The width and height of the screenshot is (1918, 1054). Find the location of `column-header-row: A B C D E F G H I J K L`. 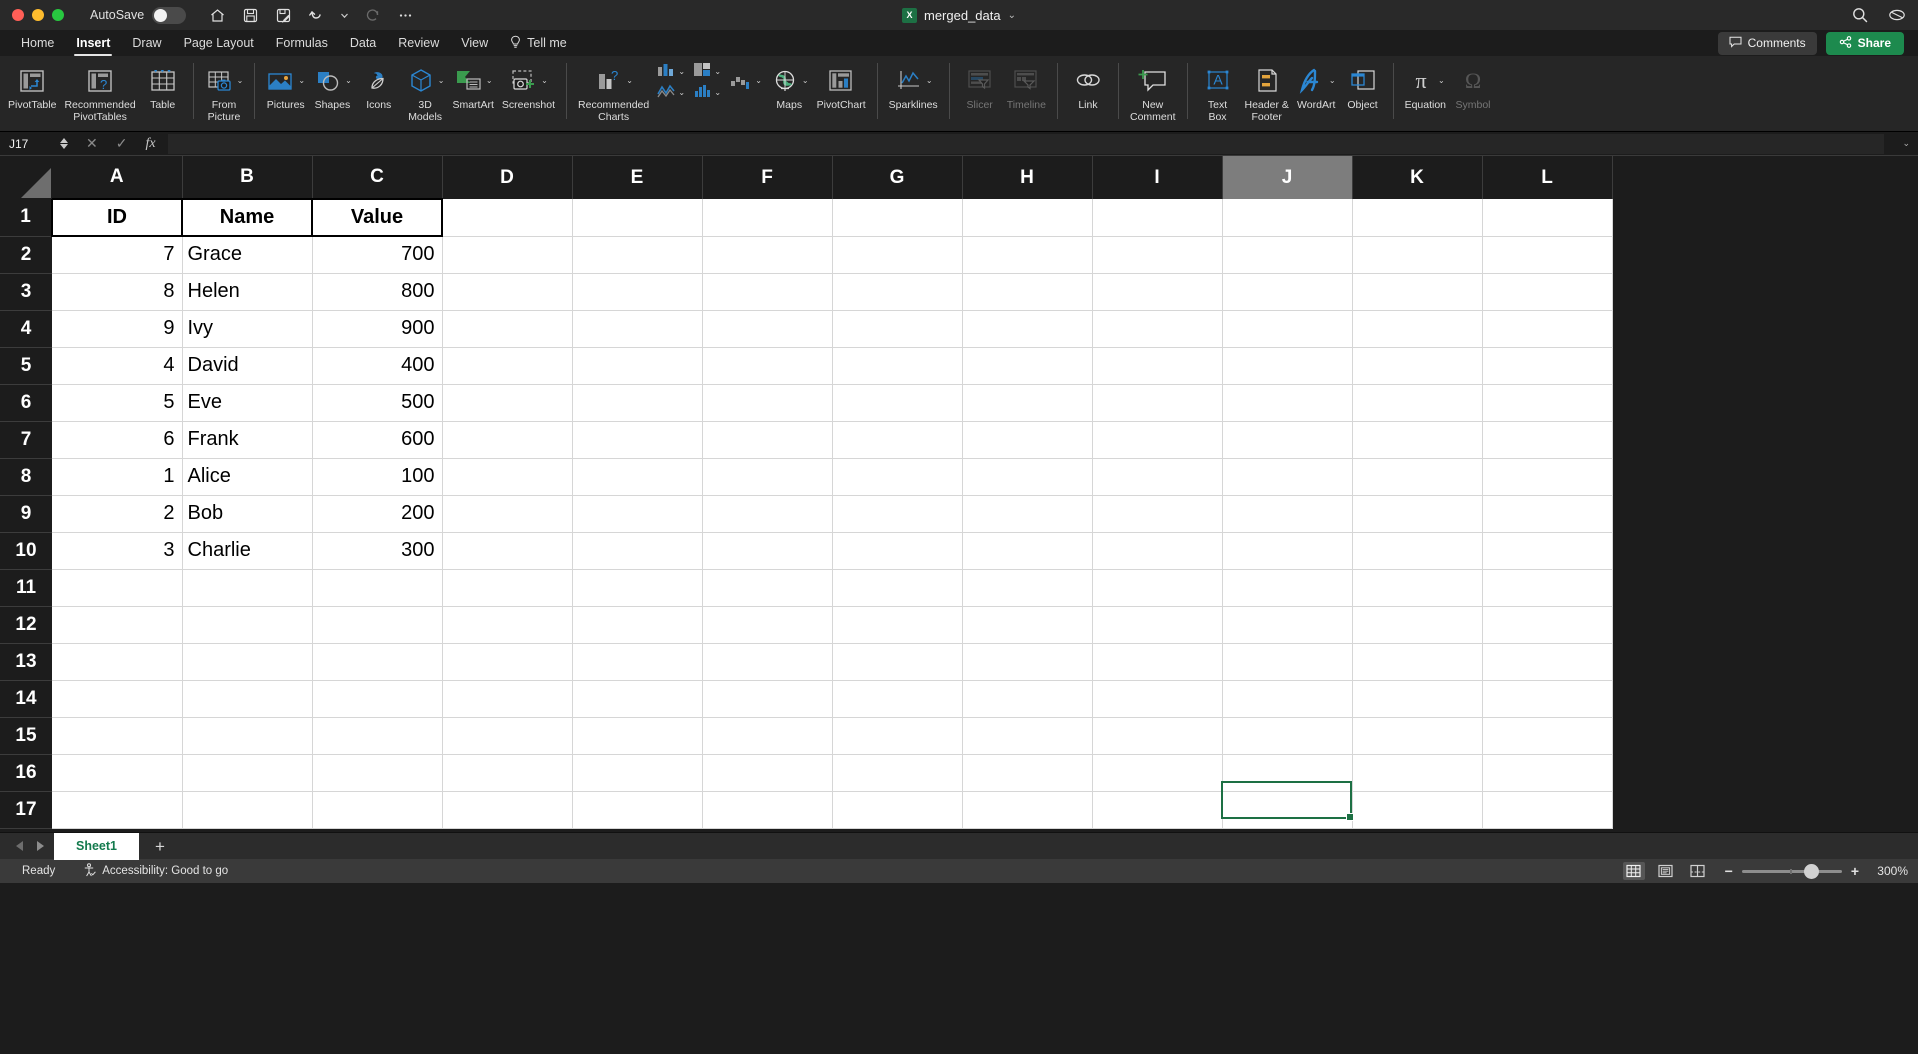

column-header-row: A B C D E F G H I J K L is located at coordinates (806, 177).